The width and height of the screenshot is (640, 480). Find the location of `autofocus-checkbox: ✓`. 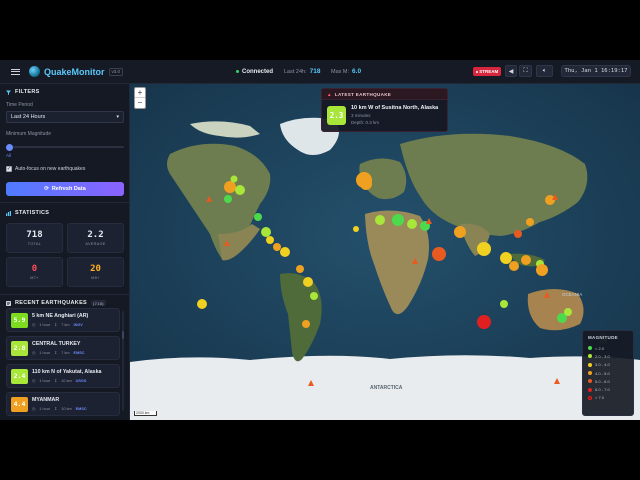

autofocus-checkbox: ✓ is located at coordinates (9, 169).